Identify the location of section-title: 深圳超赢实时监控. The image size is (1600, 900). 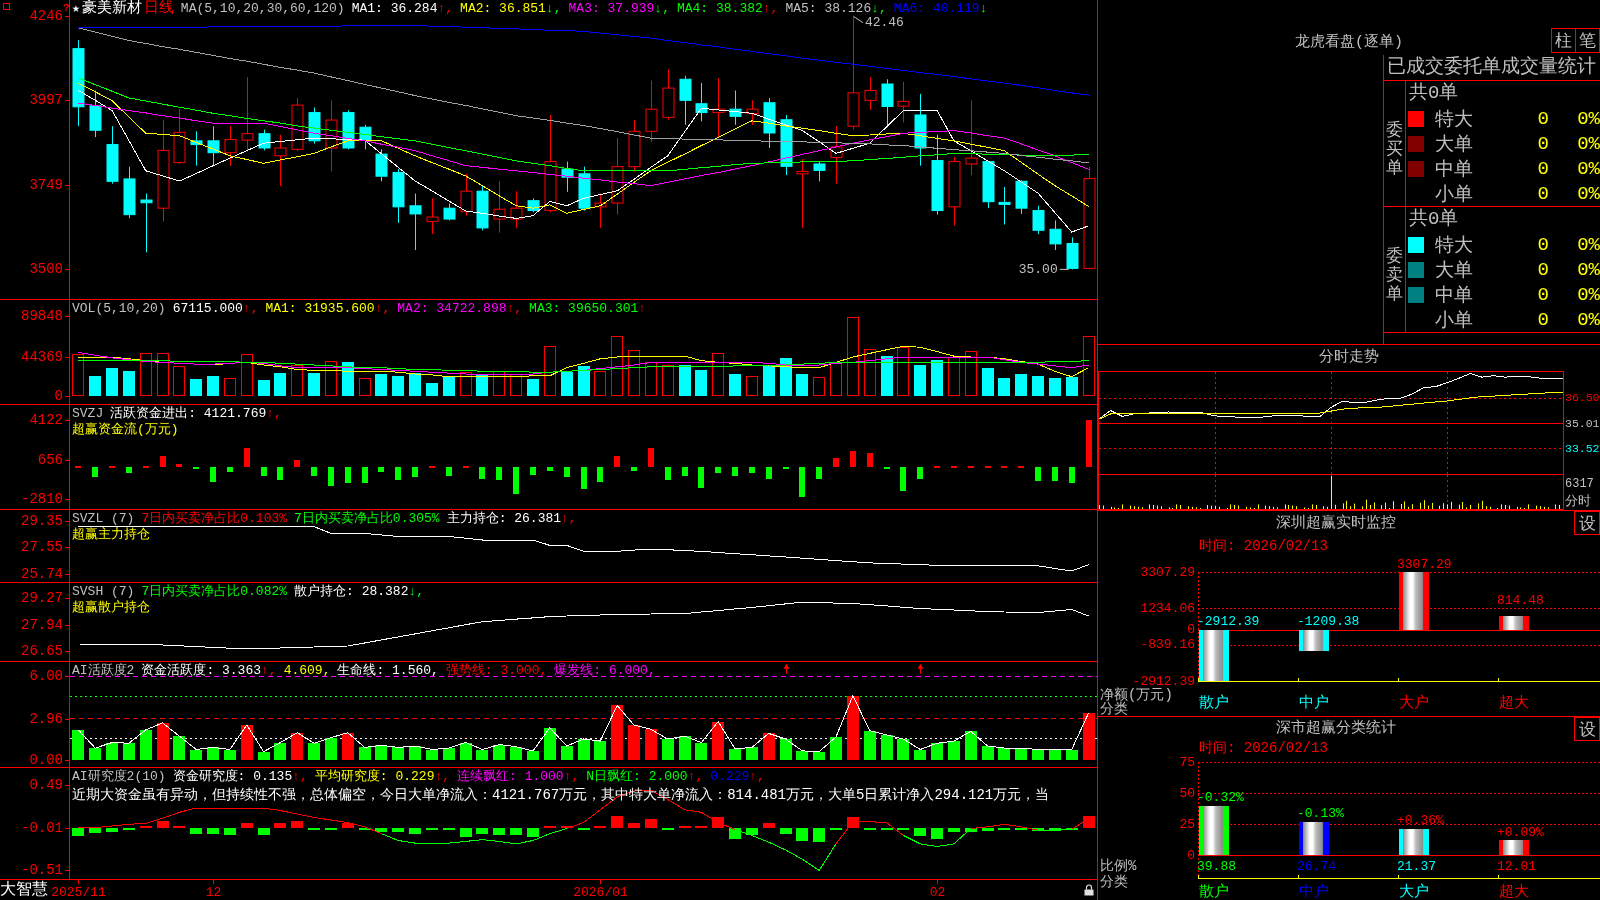
(1336, 523).